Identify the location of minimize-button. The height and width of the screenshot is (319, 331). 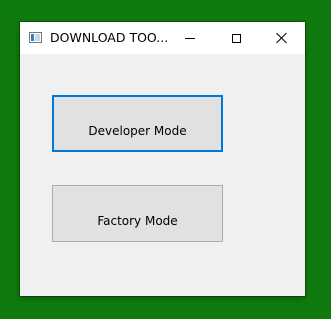
(190, 38).